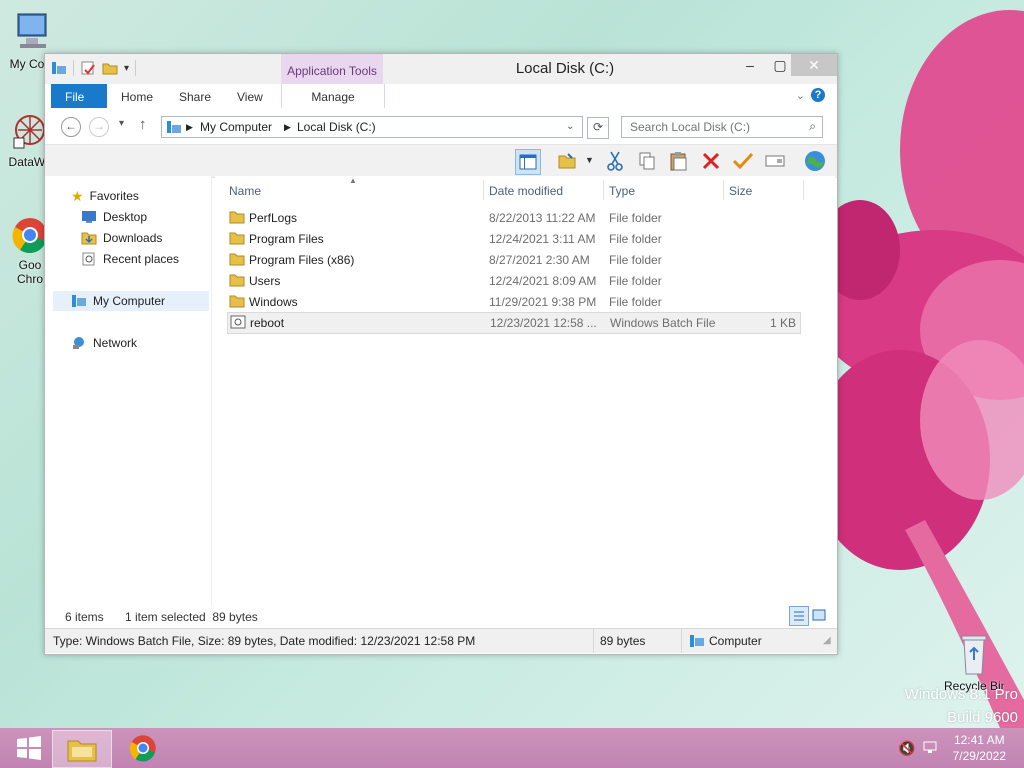  I want to click on nav-my-computer: My Computer, so click(131, 301).